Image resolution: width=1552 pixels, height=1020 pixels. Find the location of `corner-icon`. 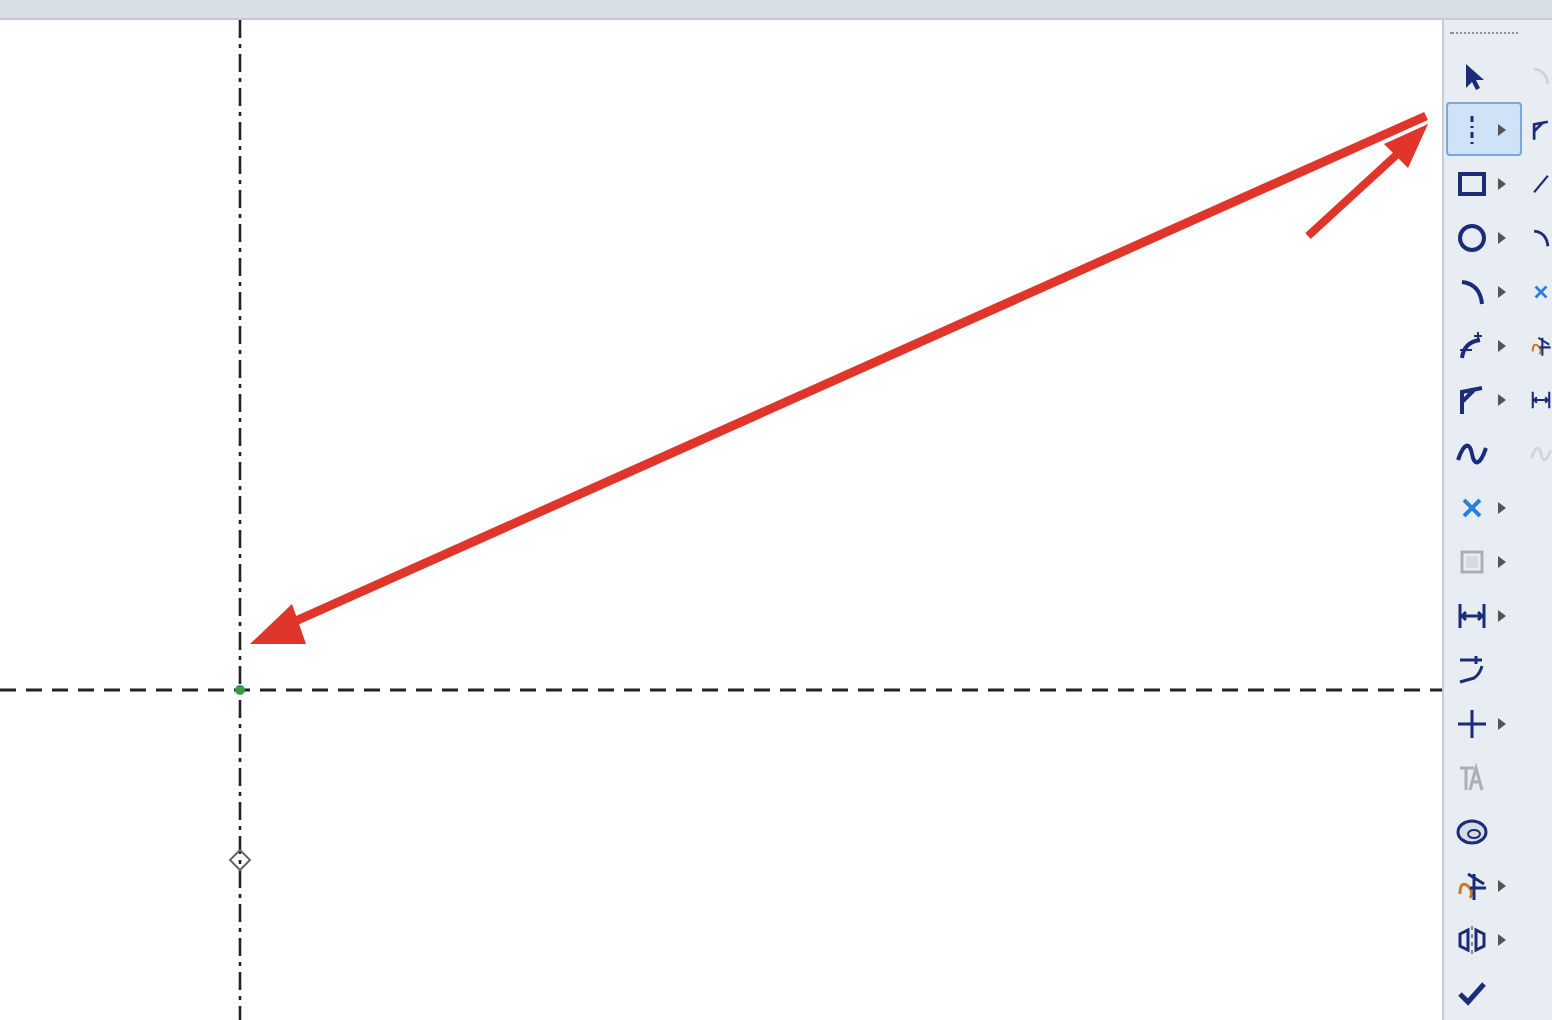

corner-icon is located at coordinates (1472, 399).